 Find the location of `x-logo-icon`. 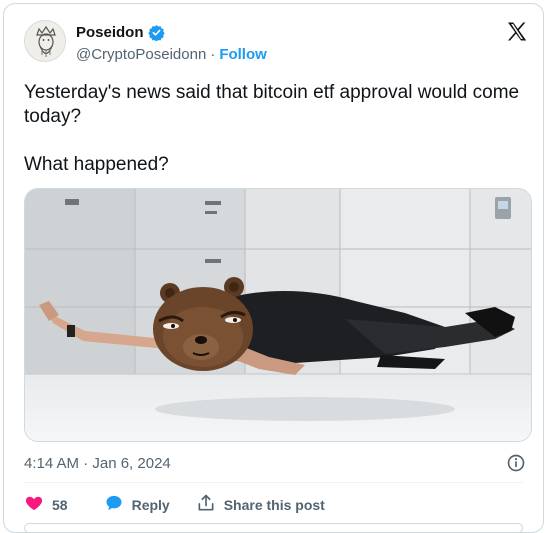

x-logo-icon is located at coordinates (517, 32).